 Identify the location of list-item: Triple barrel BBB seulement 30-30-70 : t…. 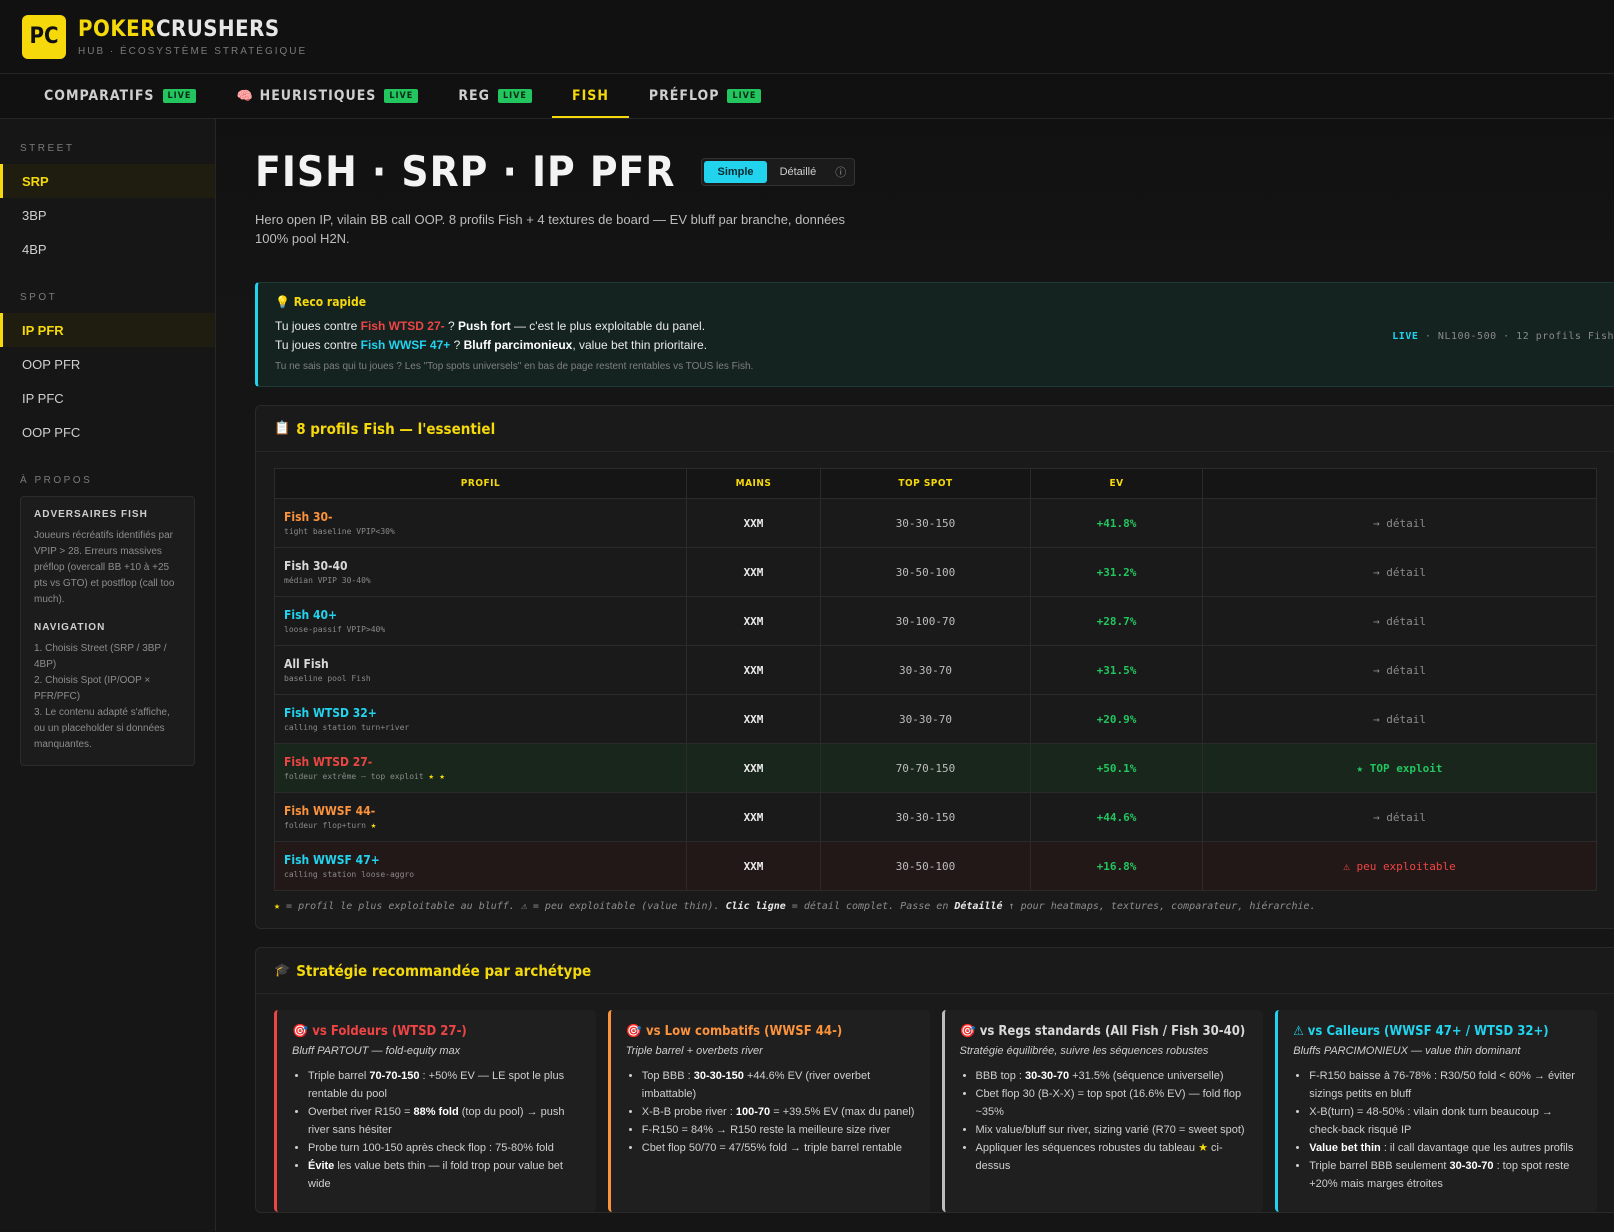
(1446, 1175).